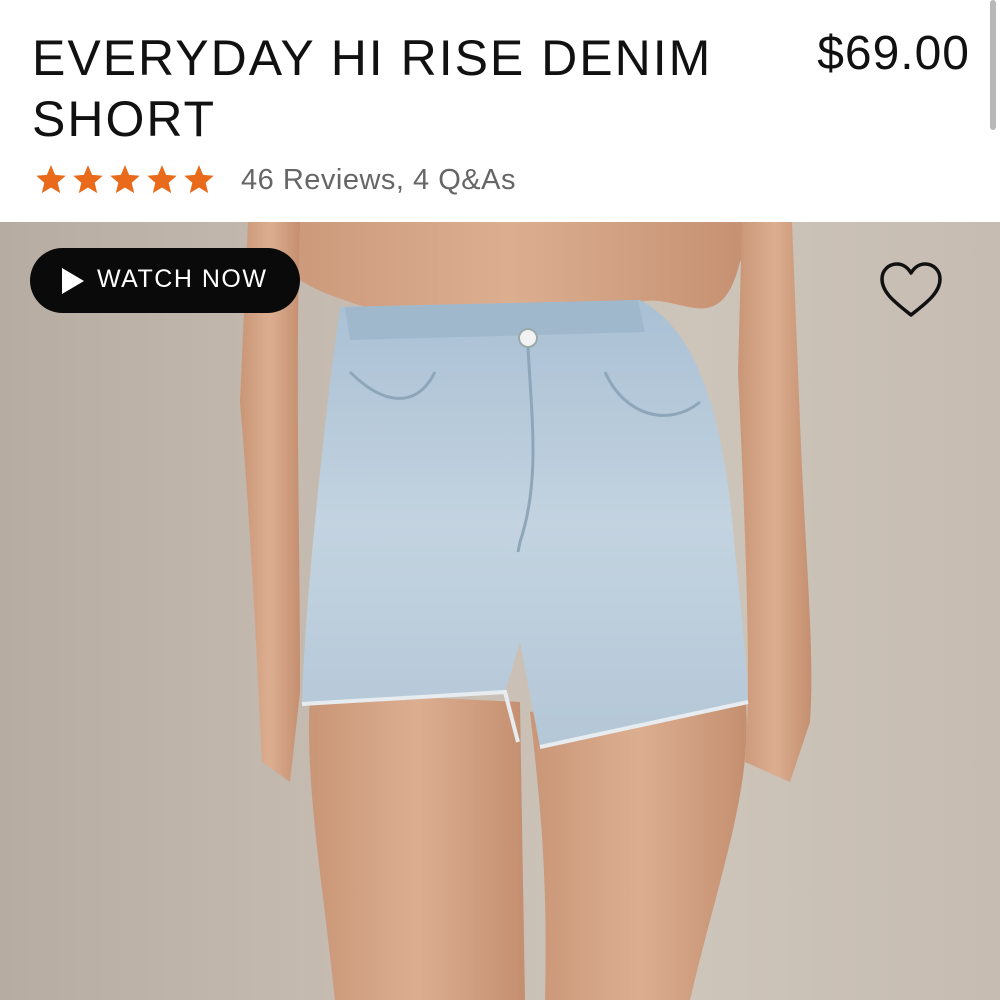  What do you see at coordinates (378, 180) in the screenshot?
I see `reviews-link: 46 Reviews, 4 Q&As` at bounding box center [378, 180].